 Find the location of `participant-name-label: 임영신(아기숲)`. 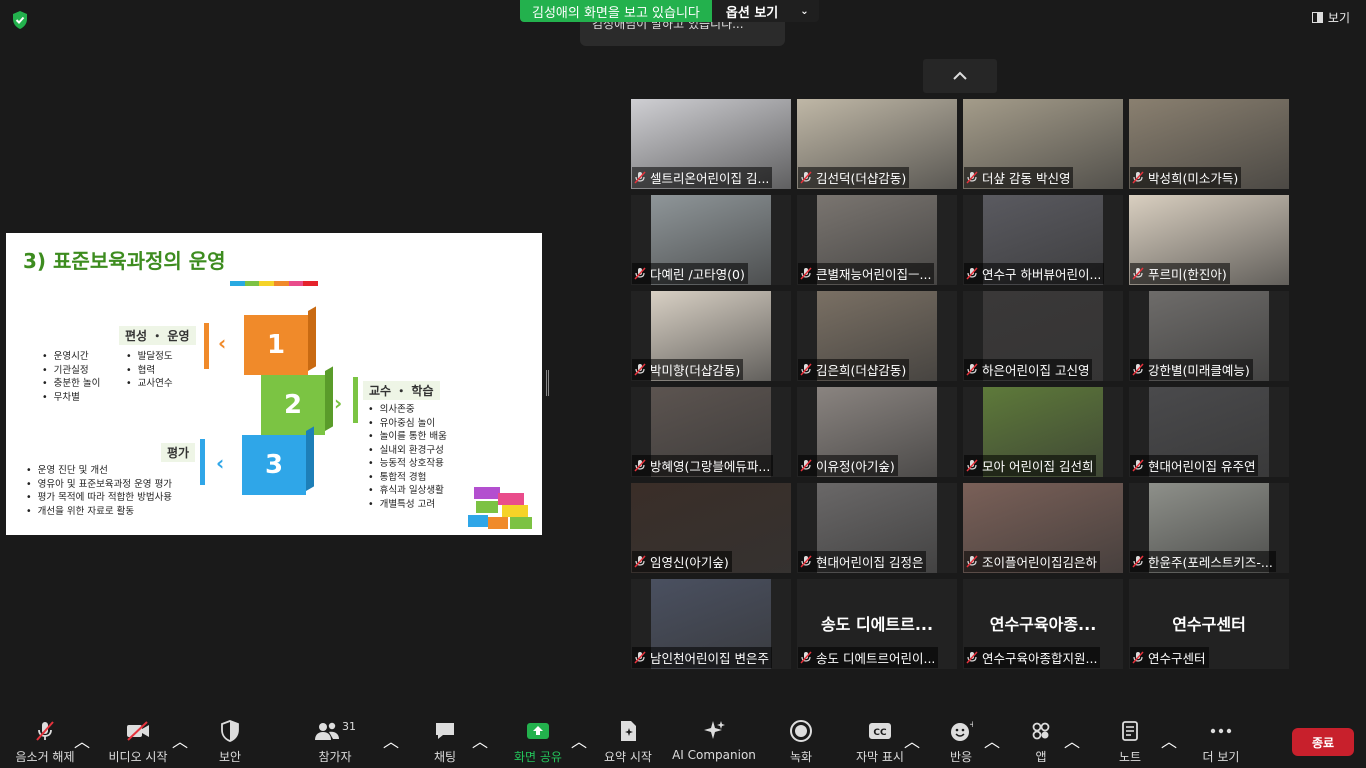

participant-name-label: 임영신(아기숲) is located at coordinates (689, 562).